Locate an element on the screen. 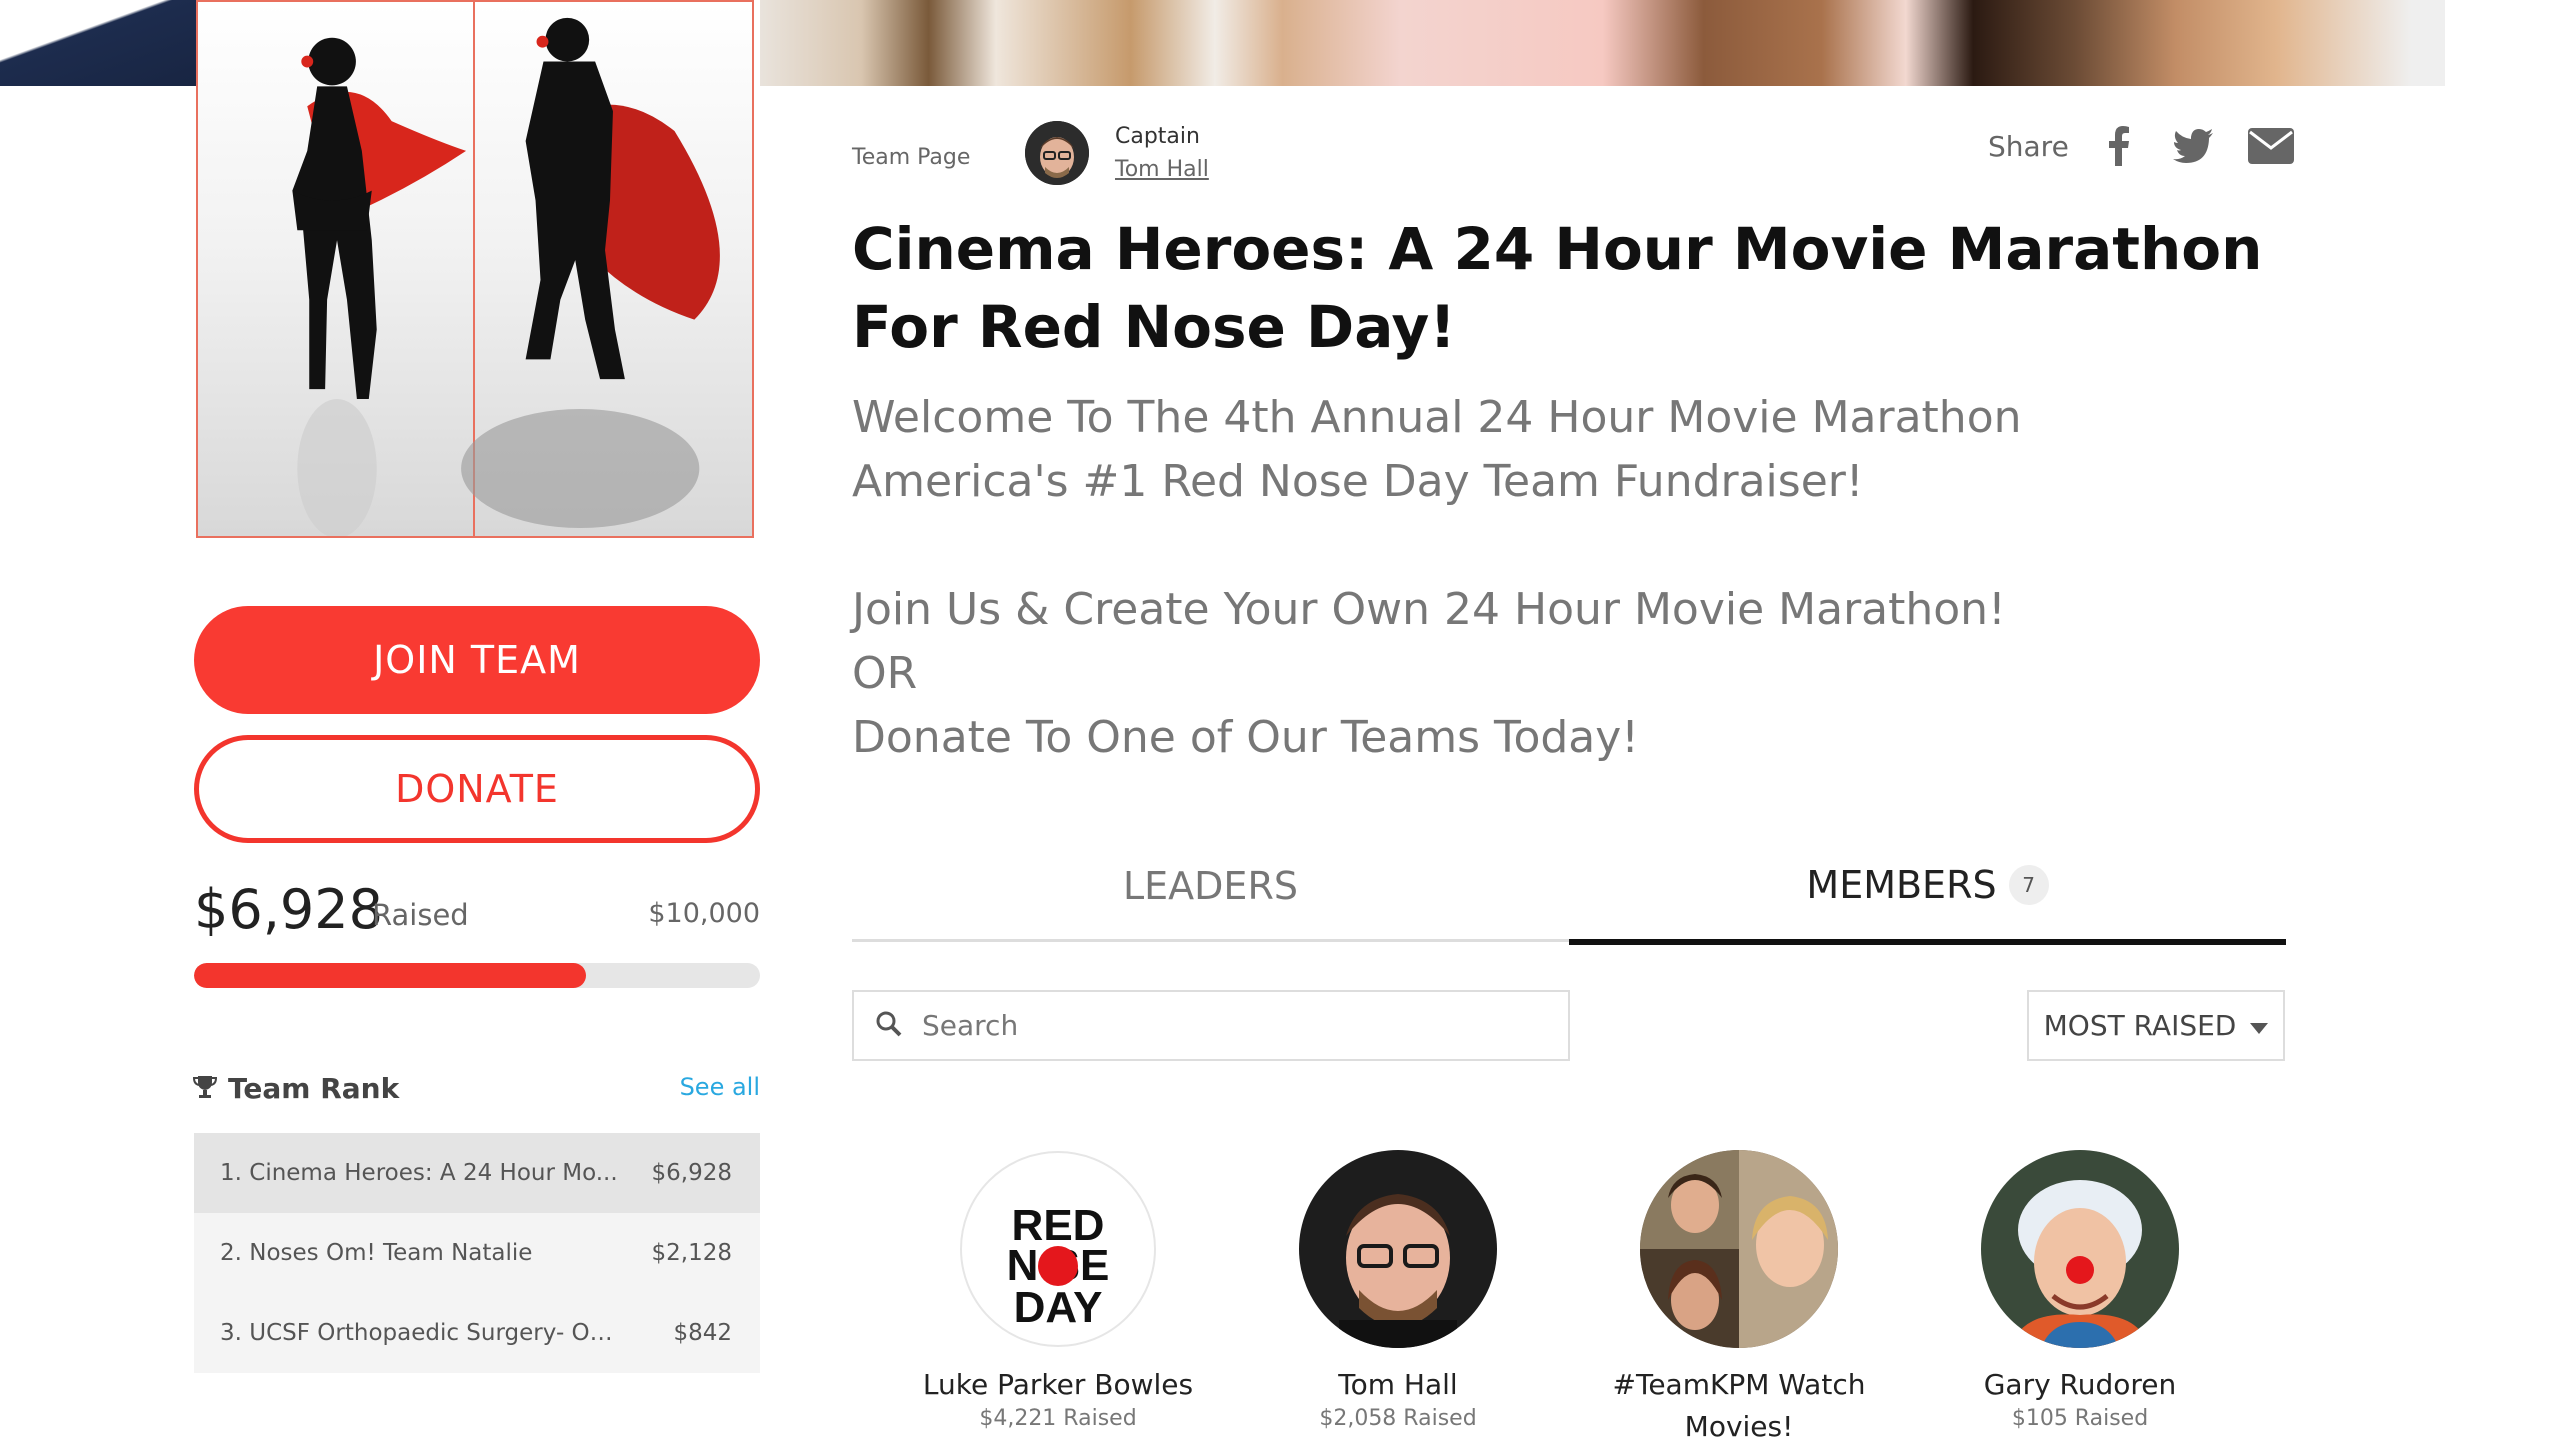 The width and height of the screenshot is (2560, 1448). see-all-link: See all is located at coordinates (700, 1087).